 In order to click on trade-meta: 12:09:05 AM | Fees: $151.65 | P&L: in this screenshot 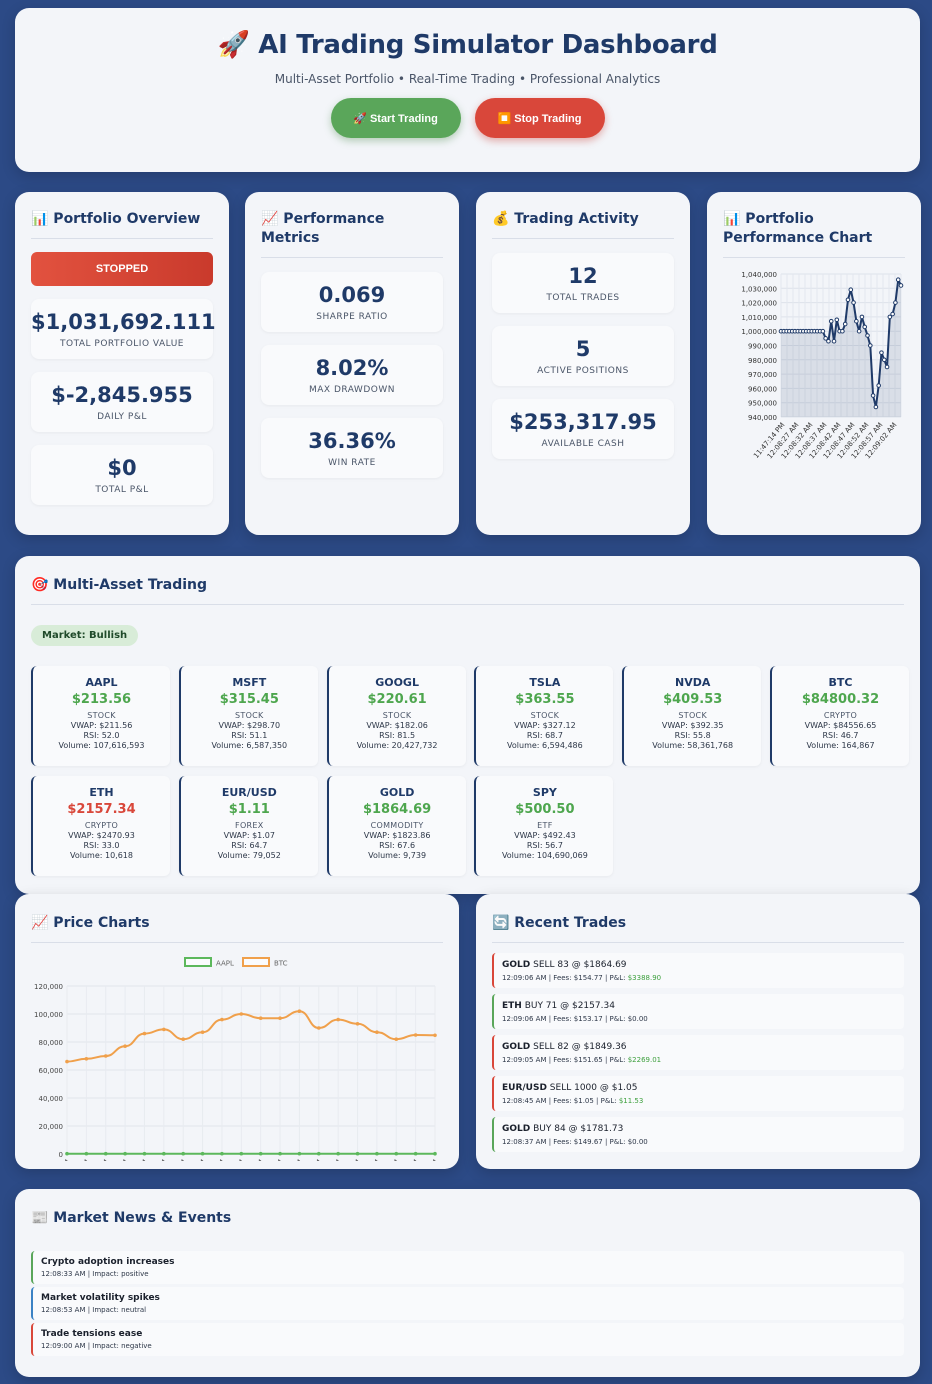, I will do `click(565, 1060)`.